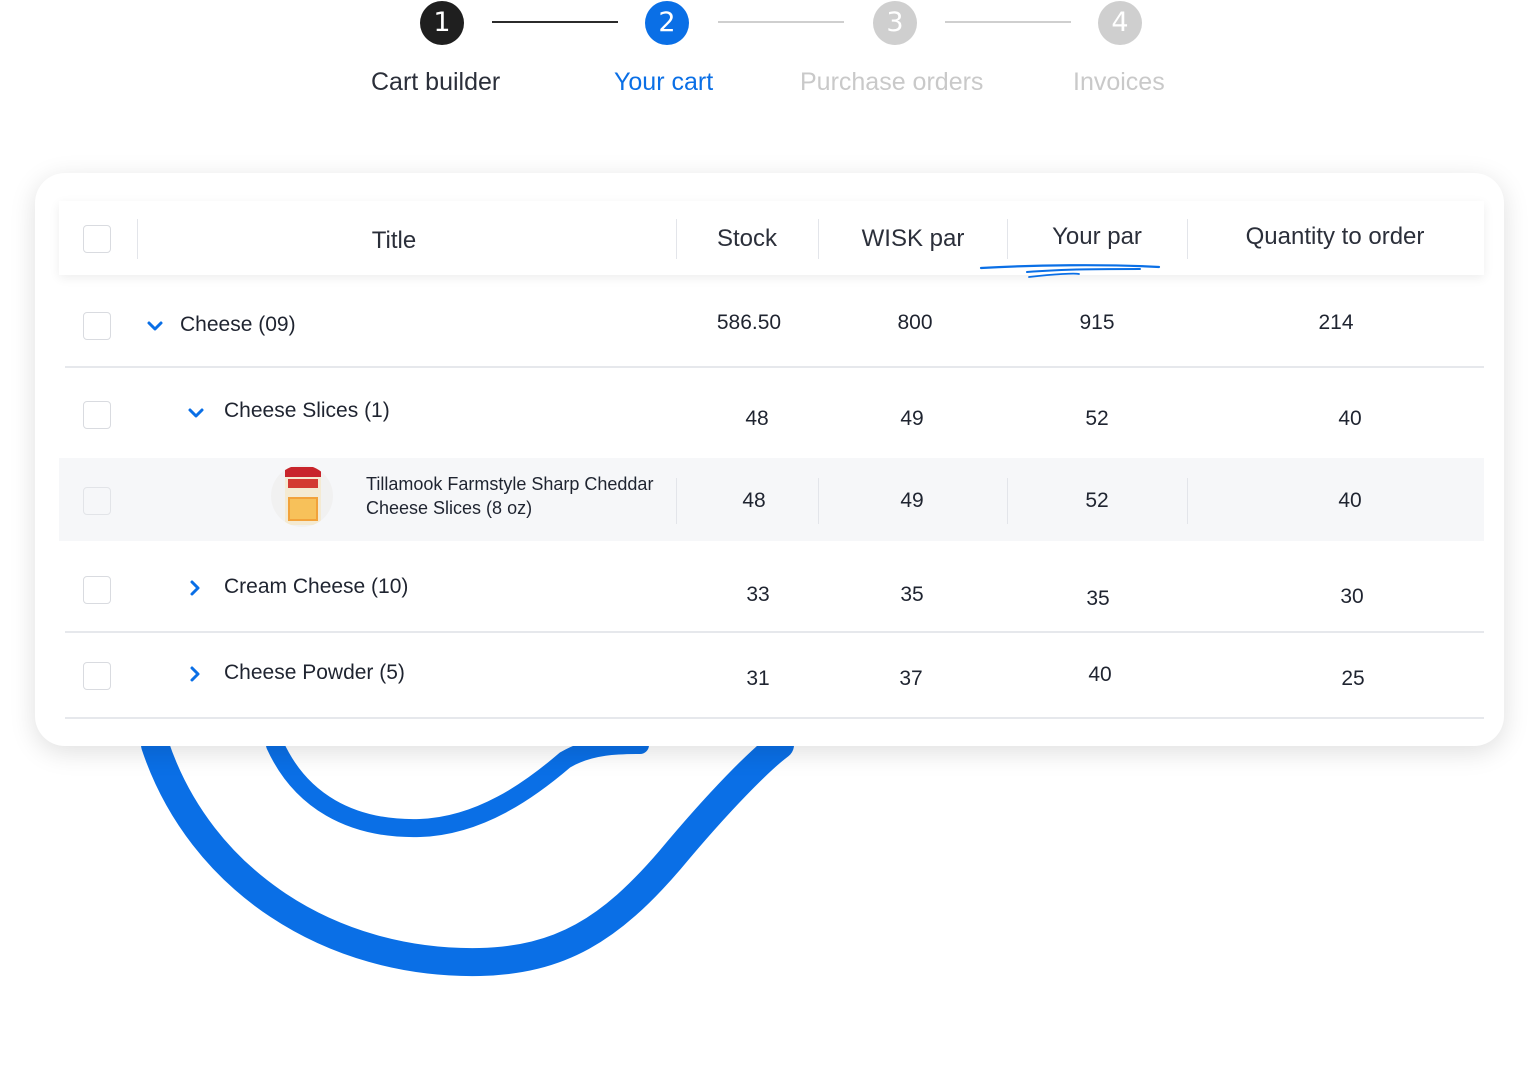 This screenshot has width=1537, height=1070. I want to click on stock-value: 586.50, so click(749, 322).